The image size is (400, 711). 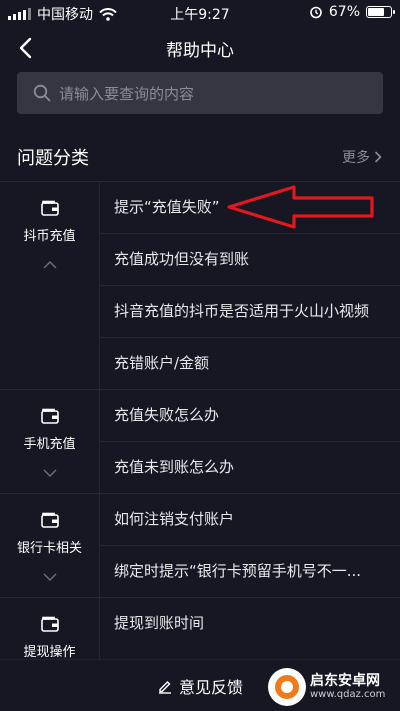 I want to click on search-bar, so click(x=200, y=94).